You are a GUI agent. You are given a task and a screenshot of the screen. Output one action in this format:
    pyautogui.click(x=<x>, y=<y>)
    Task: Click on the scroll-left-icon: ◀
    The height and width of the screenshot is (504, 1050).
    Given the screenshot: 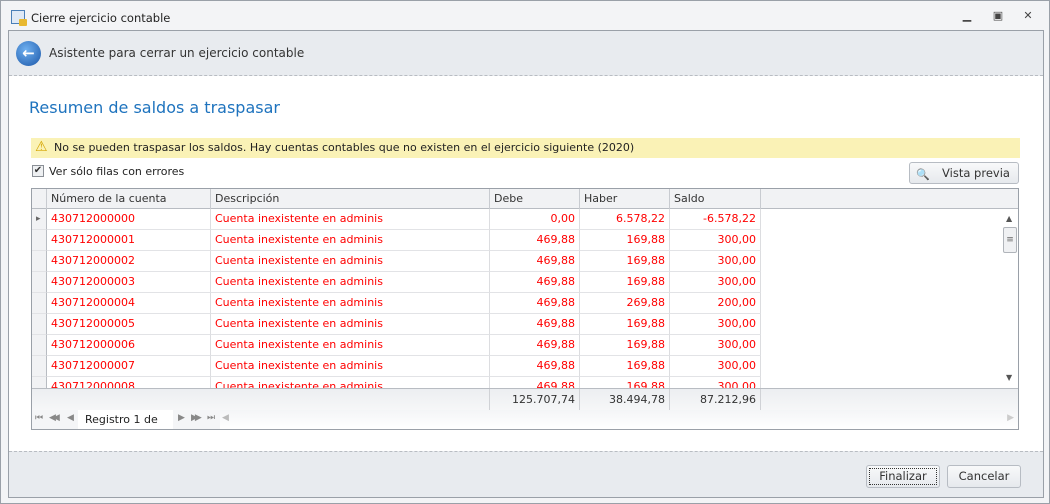 What is the action you would take?
    pyautogui.click(x=225, y=418)
    